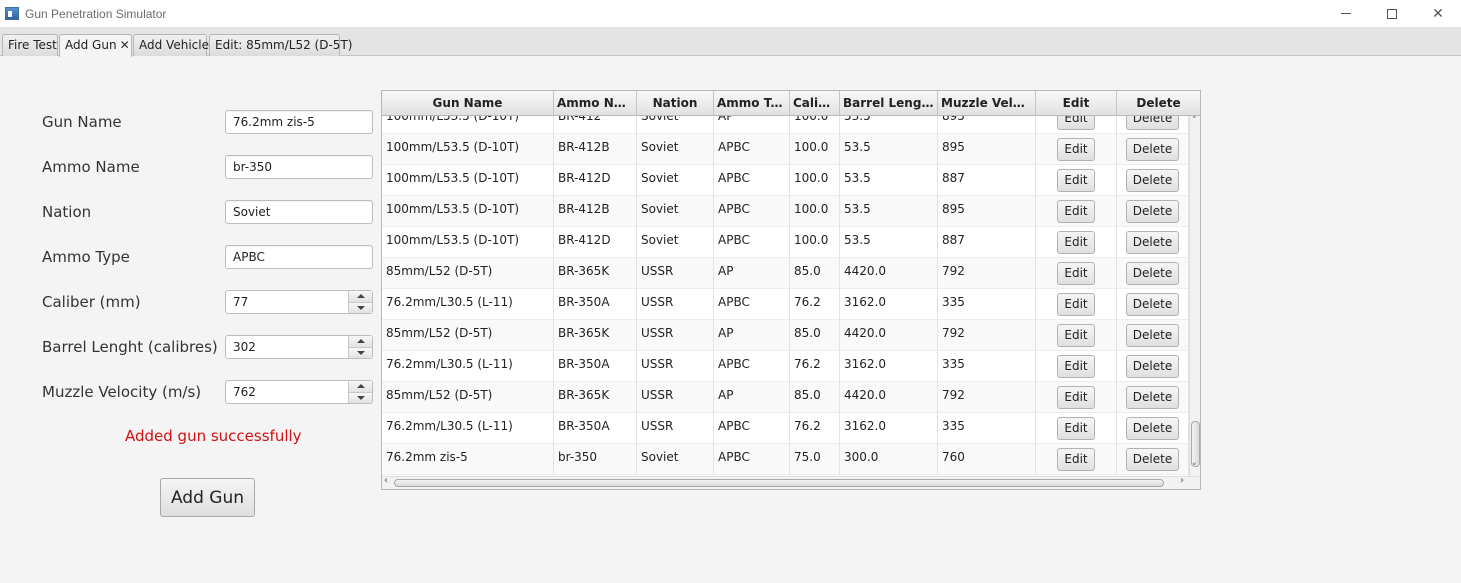 This screenshot has height=583, width=1461. I want to click on vertical-scrollbar: ˄ ˅, so click(1194, 296).